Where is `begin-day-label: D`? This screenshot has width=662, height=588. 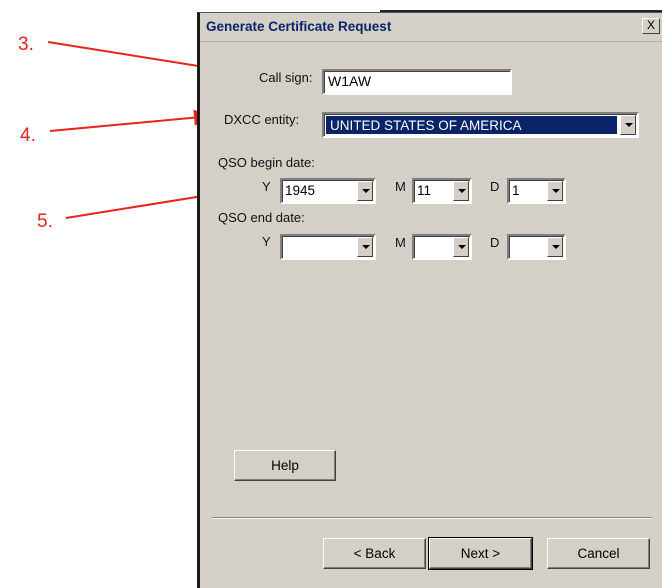
begin-day-label: D is located at coordinates (495, 186).